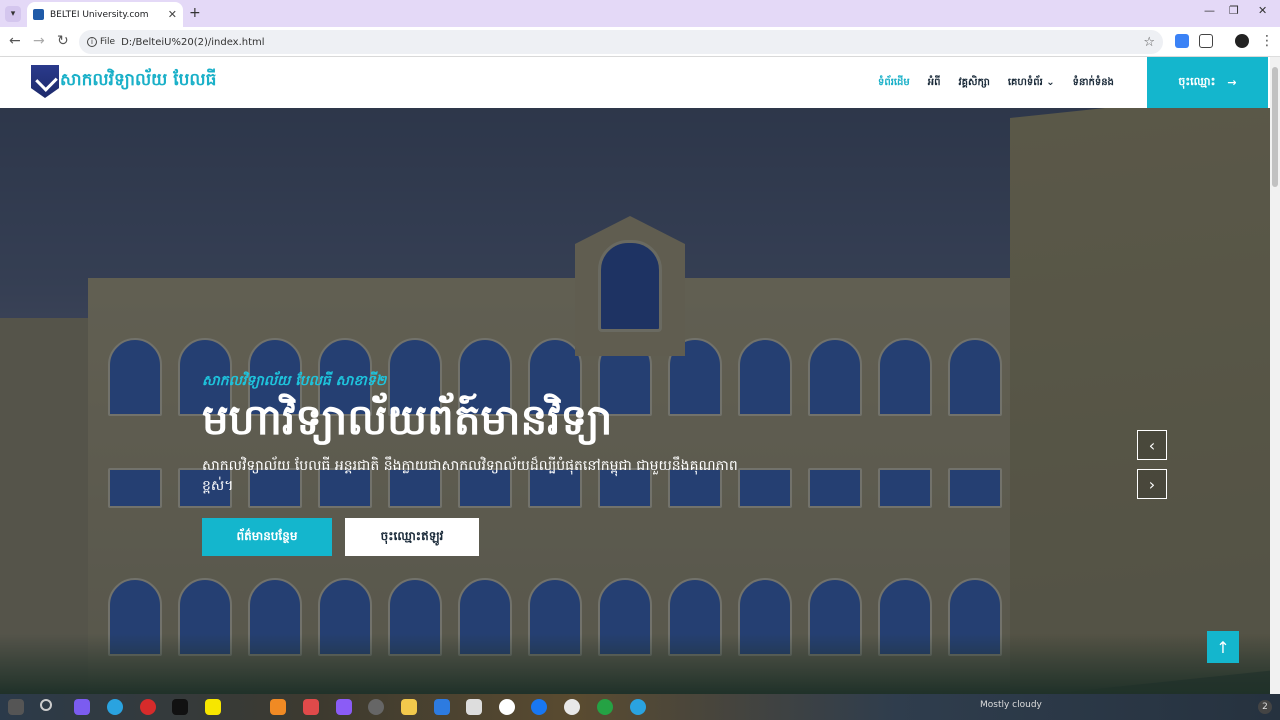 The width and height of the screenshot is (1280, 720). Describe the element at coordinates (1232, 82) in the screenshot. I see `arrow-right-icon: →` at that location.